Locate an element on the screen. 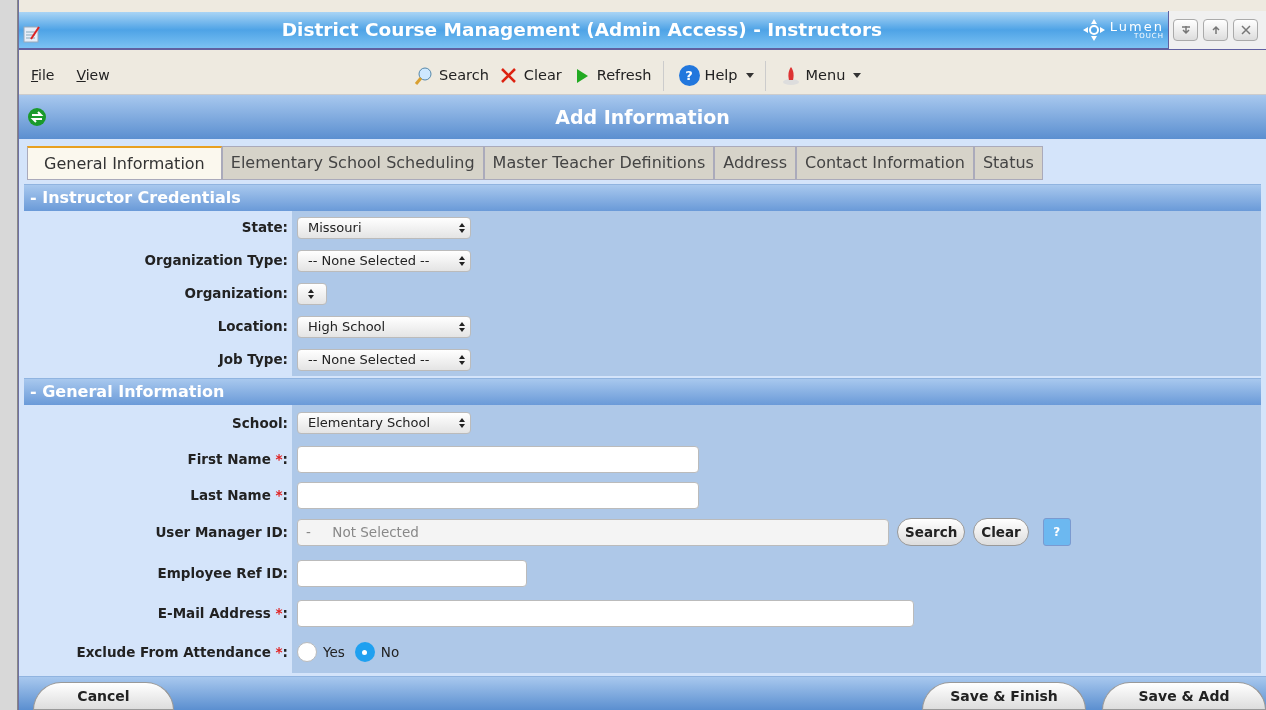 The image size is (1266, 710). toolbar-button: Clear is located at coordinates (530, 75).